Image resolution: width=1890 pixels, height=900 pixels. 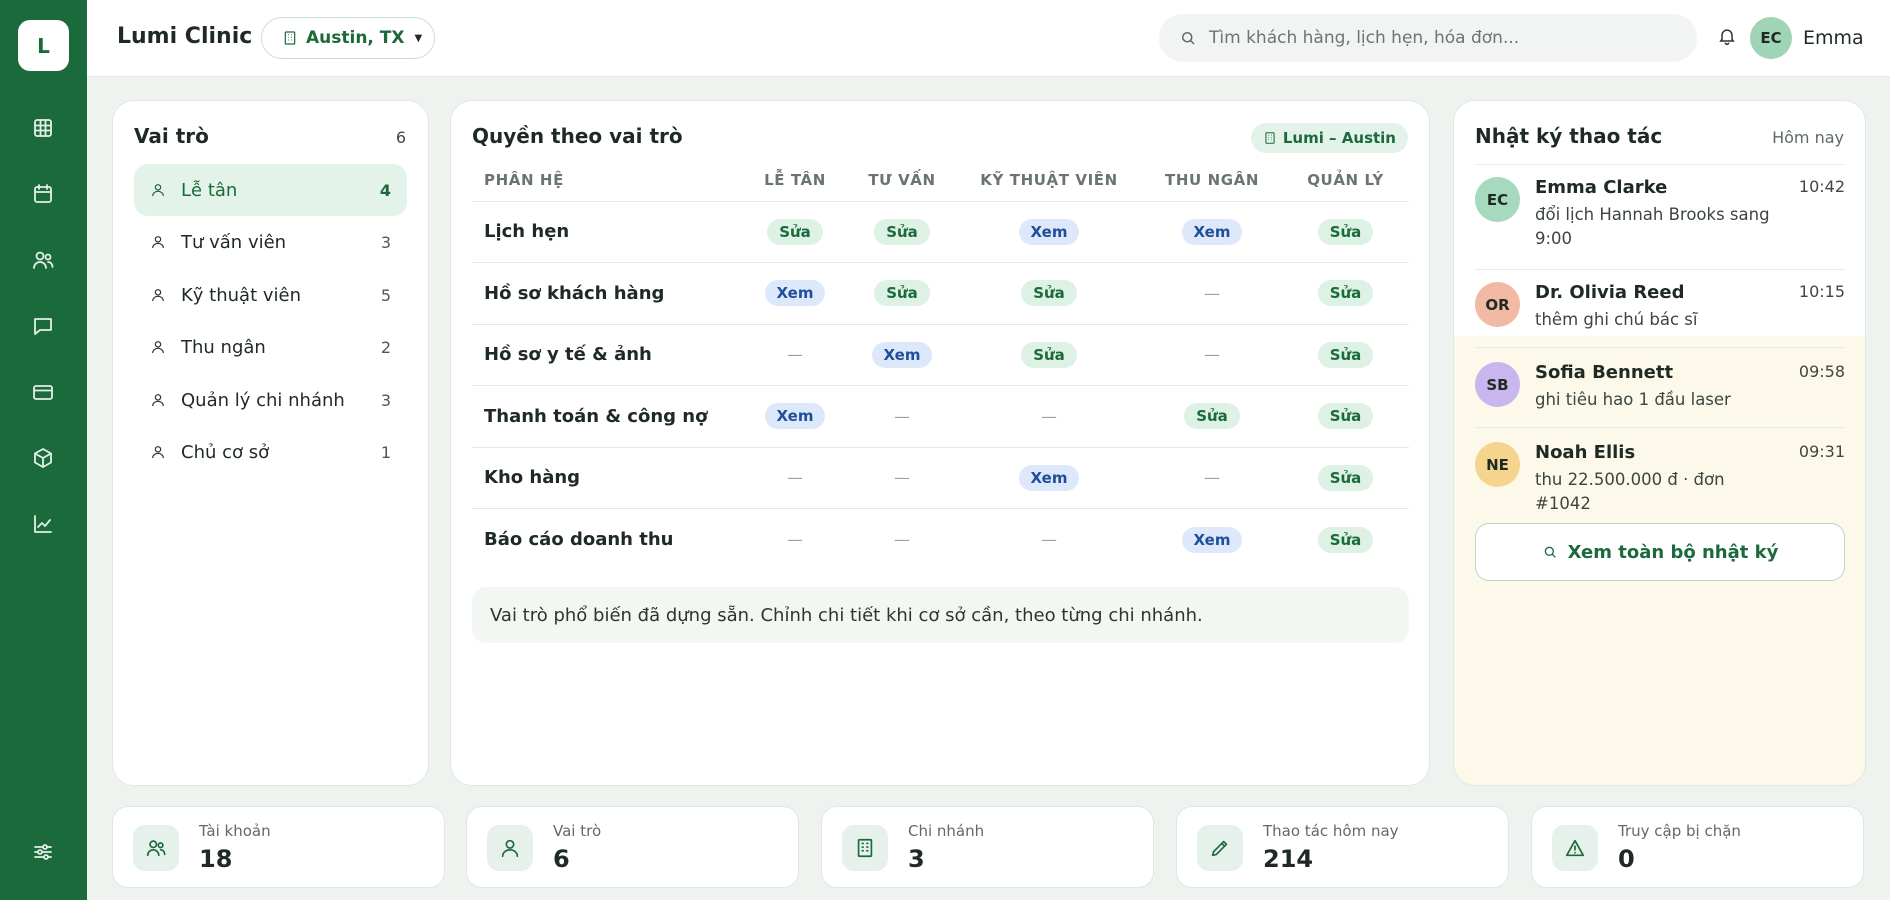 What do you see at coordinates (43, 194) in the screenshot?
I see `calendar-icon` at bounding box center [43, 194].